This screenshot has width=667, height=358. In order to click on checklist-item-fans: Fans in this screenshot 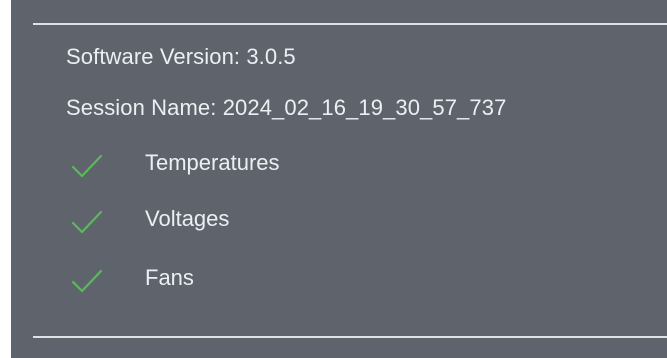, I will do `click(346, 285)`.